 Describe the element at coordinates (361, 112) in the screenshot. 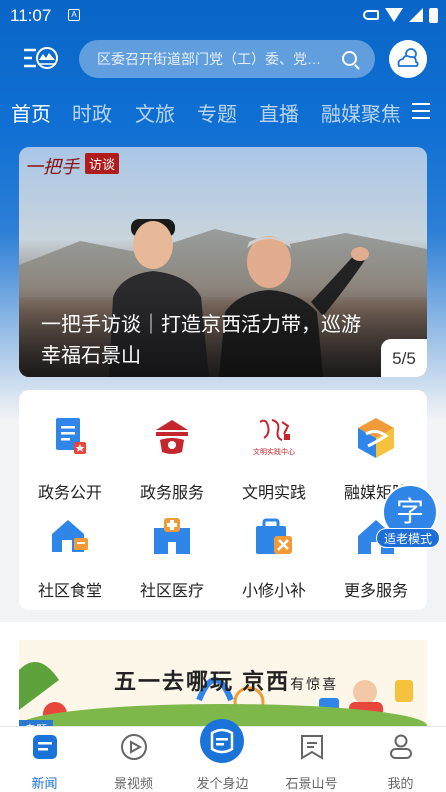

I see `tab-media-focus: 融媒聚焦` at that location.